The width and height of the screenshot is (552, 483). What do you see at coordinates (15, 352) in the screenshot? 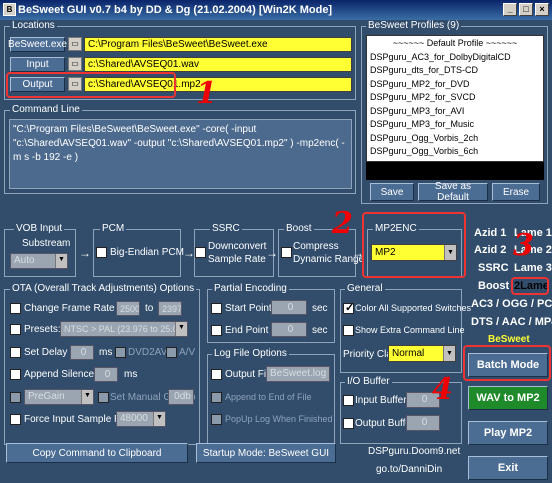
I see `delay-checkbox` at bounding box center [15, 352].